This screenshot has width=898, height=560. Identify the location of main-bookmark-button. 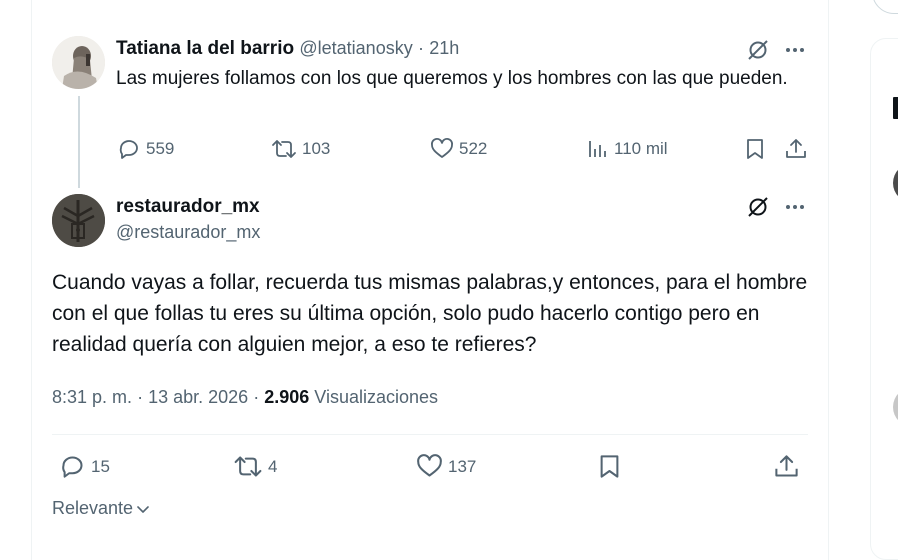
(609, 466).